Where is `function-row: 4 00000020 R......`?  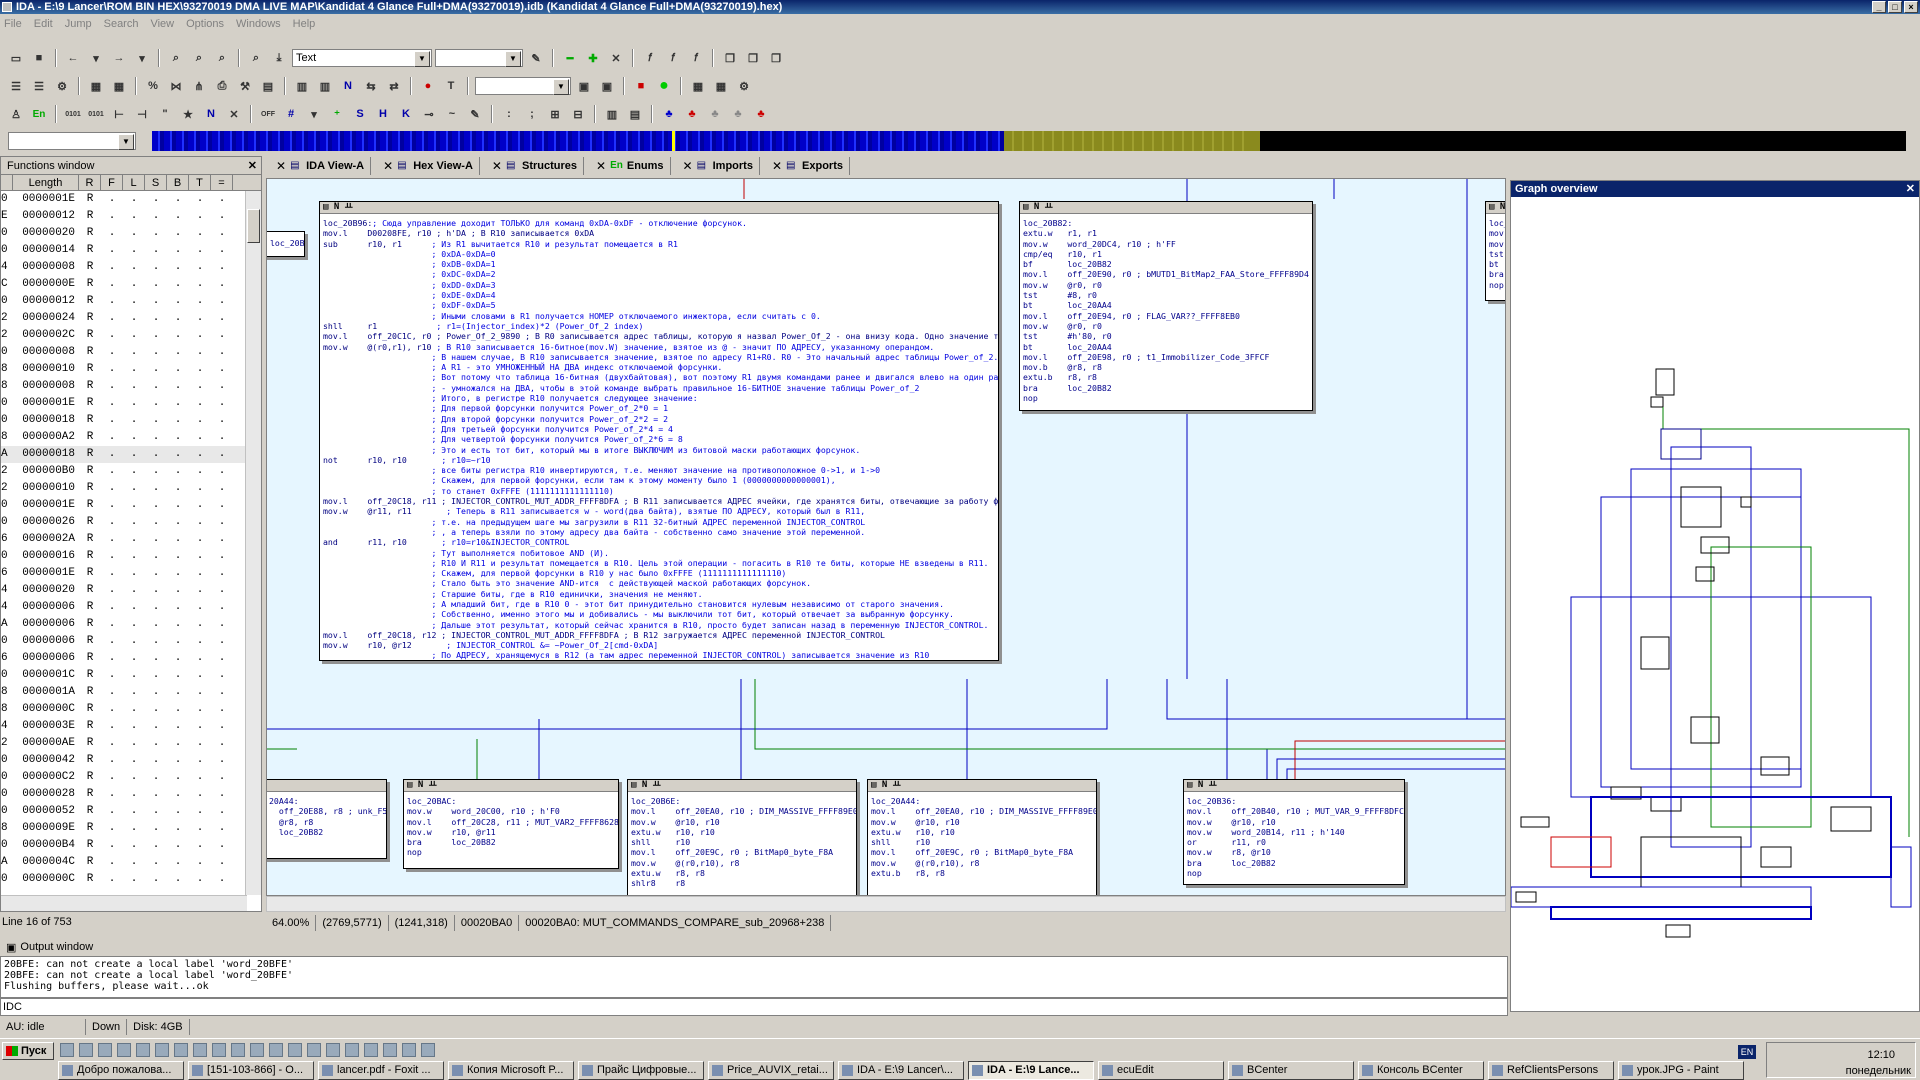 function-row: 4 00000020 R...... is located at coordinates (131, 590).